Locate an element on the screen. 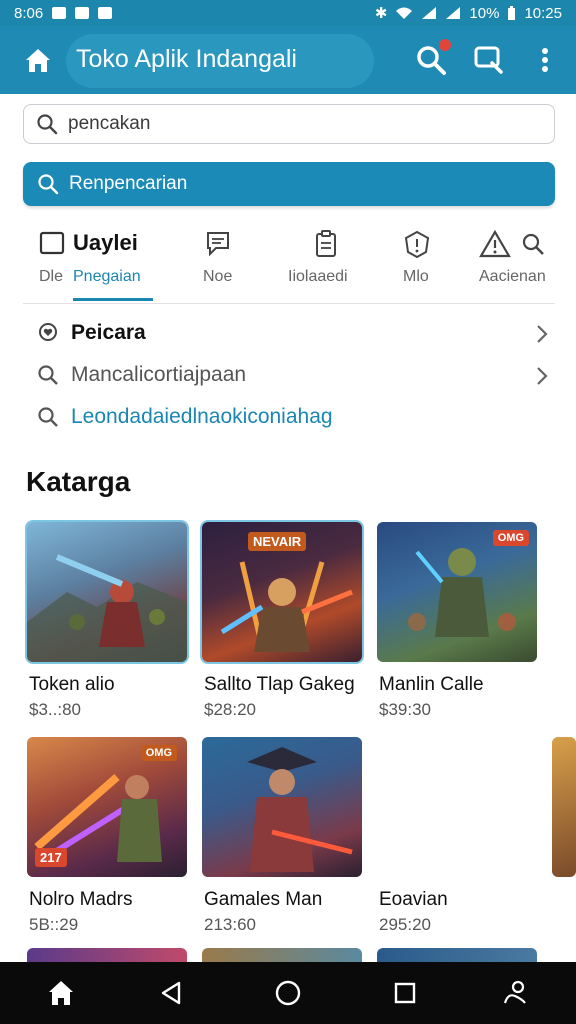 Image resolution: width=576 pixels, height=1024 pixels. app-price: $28:20 is located at coordinates (230, 709).